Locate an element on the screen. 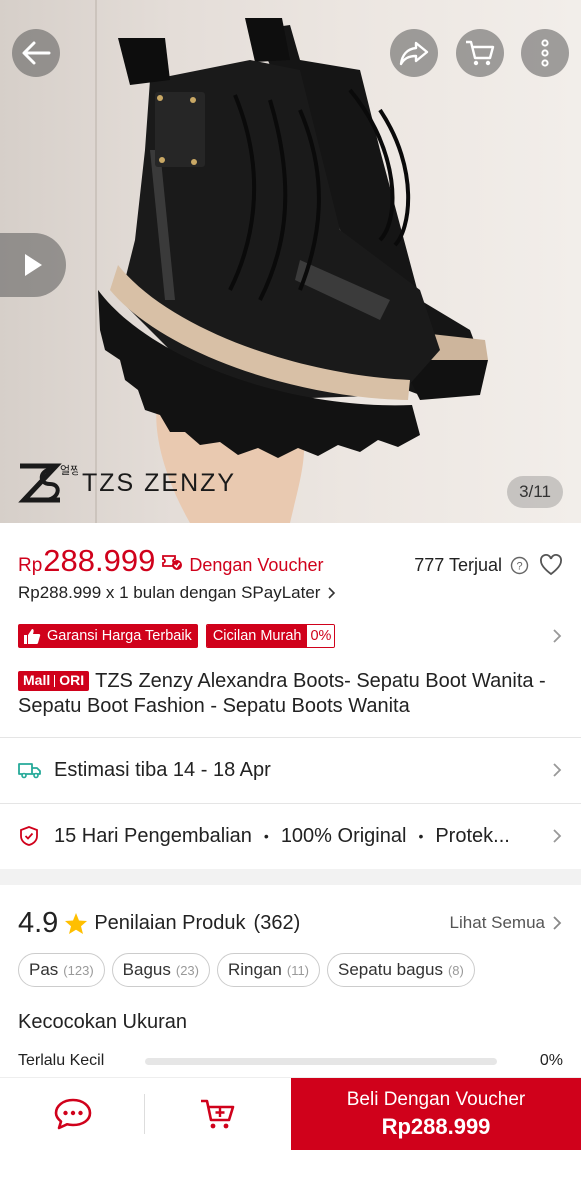 The width and height of the screenshot is (581, 1200). voucher-label: Dengan Voucher is located at coordinates (256, 565).